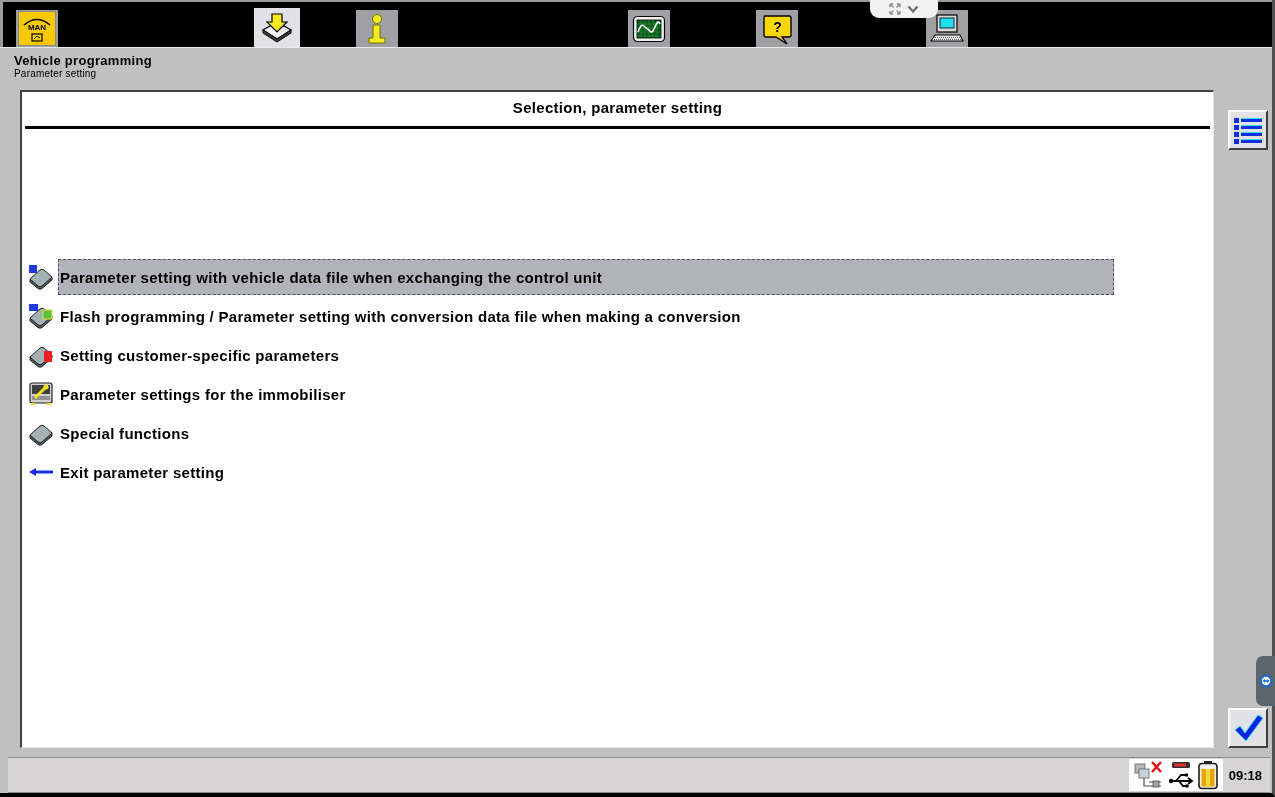 The height and width of the screenshot is (797, 1275). Describe the element at coordinates (37, 28) in the screenshot. I see `toolbar-tab: MAN` at that location.